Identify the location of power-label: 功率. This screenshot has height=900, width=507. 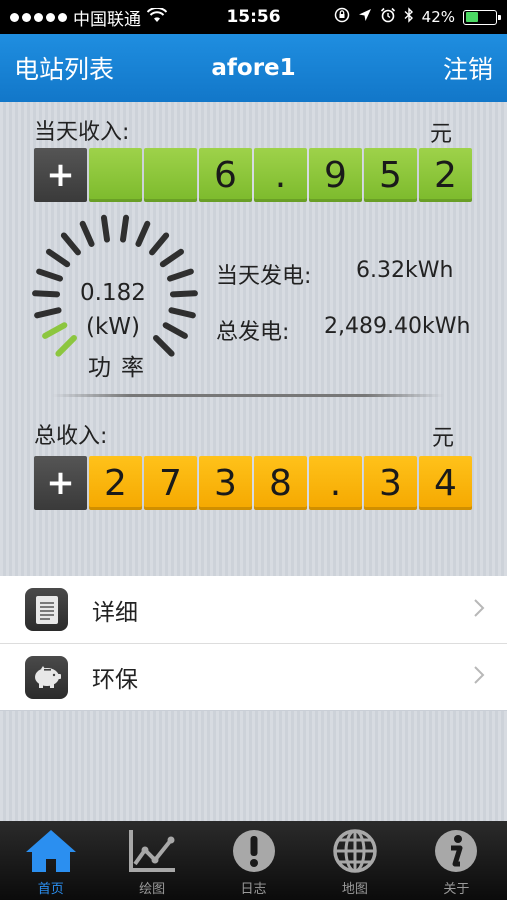
(121, 368).